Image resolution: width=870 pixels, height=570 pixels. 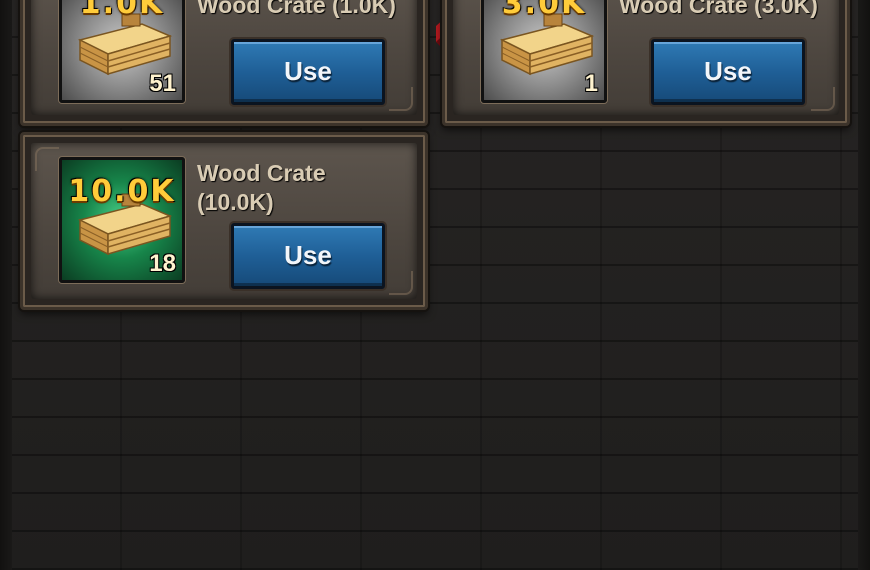 What do you see at coordinates (224, 221) in the screenshot?
I see `item-card-wood-crate-10k: 10.0K 18 Wood Crate (10.0K) Use` at bounding box center [224, 221].